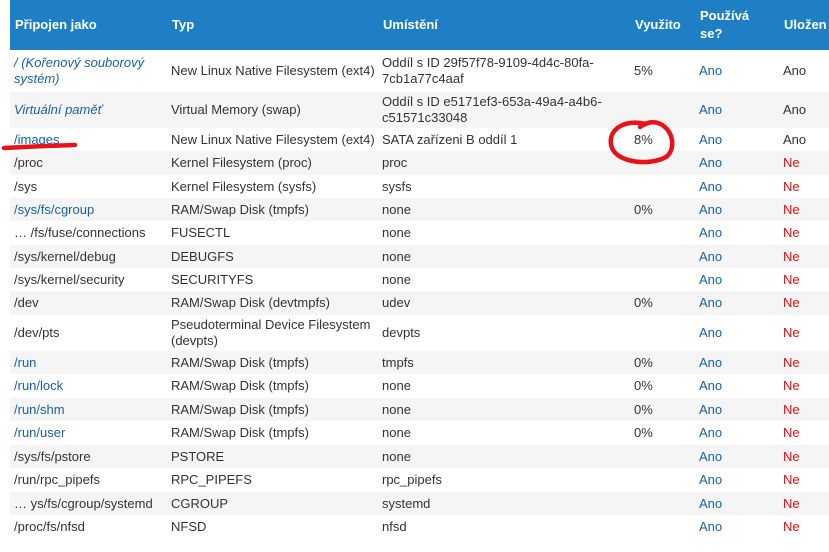 The height and width of the screenshot is (552, 829). Describe the element at coordinates (88, 186) in the screenshot. I see `cell-mount: /sys` at that location.